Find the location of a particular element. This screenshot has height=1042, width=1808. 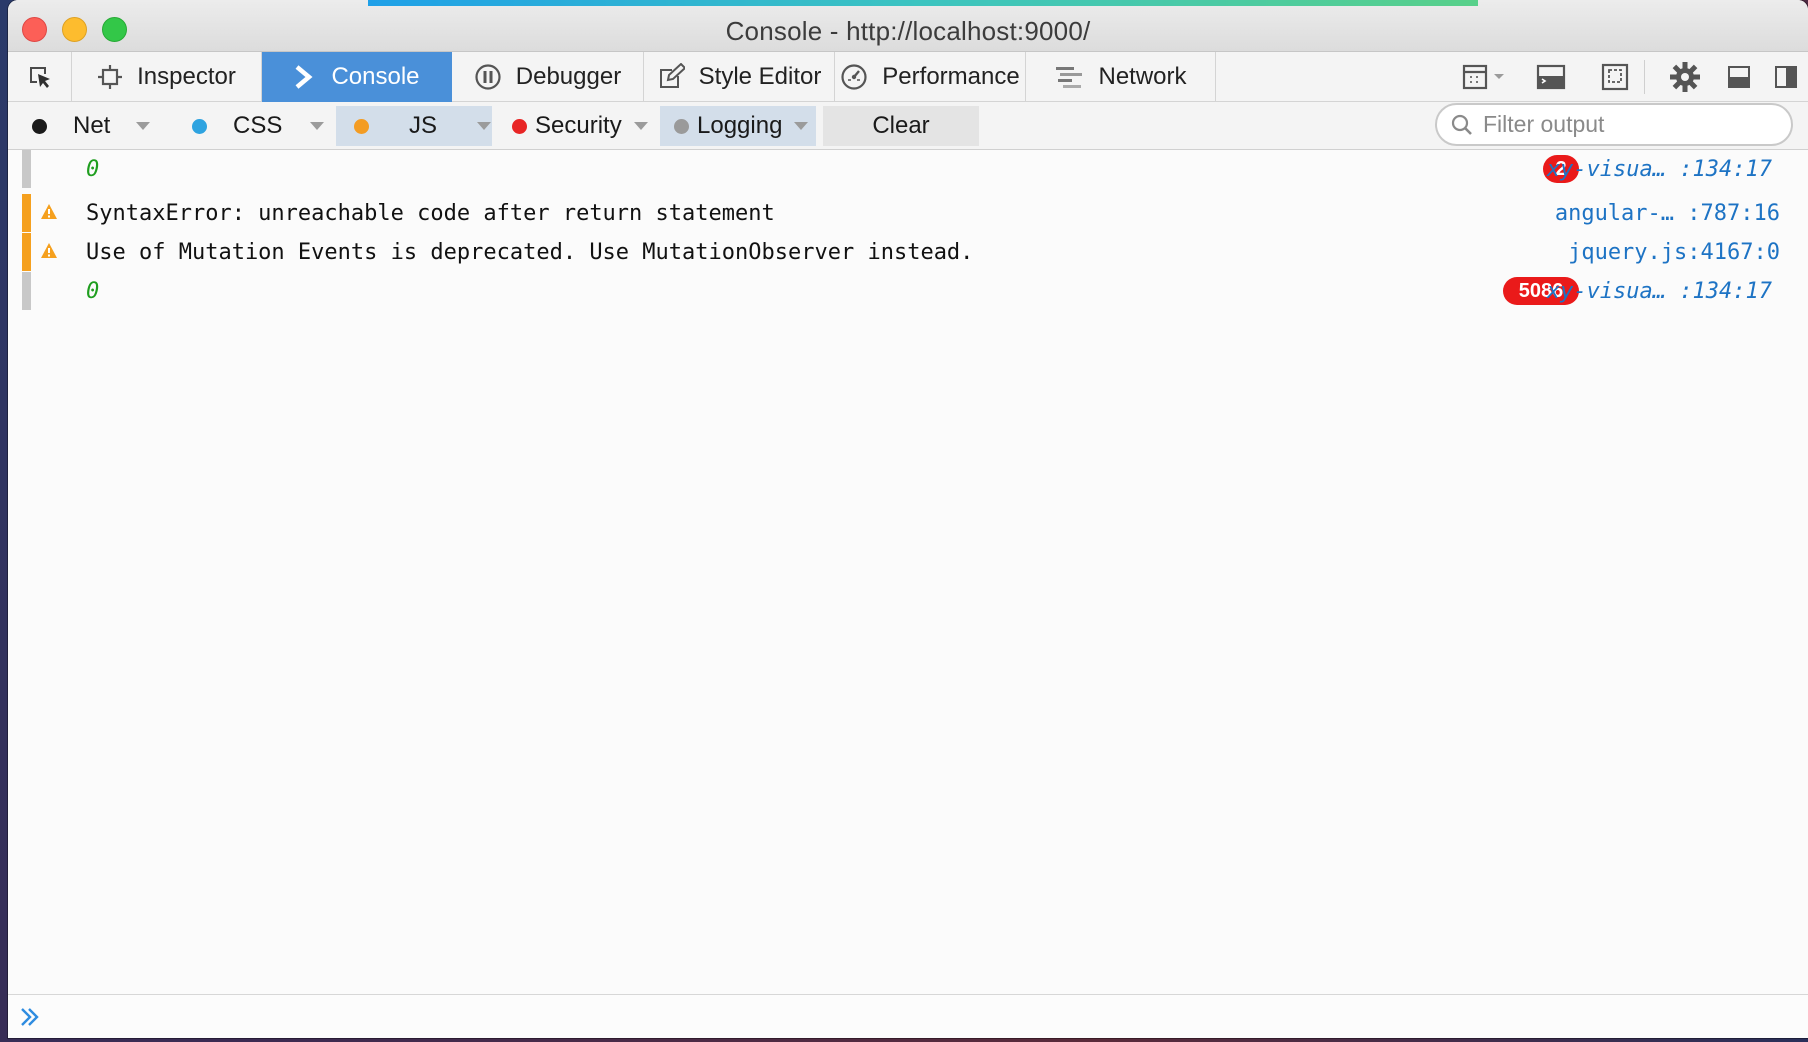

responsive-mode-button is located at coordinates (1615, 77).